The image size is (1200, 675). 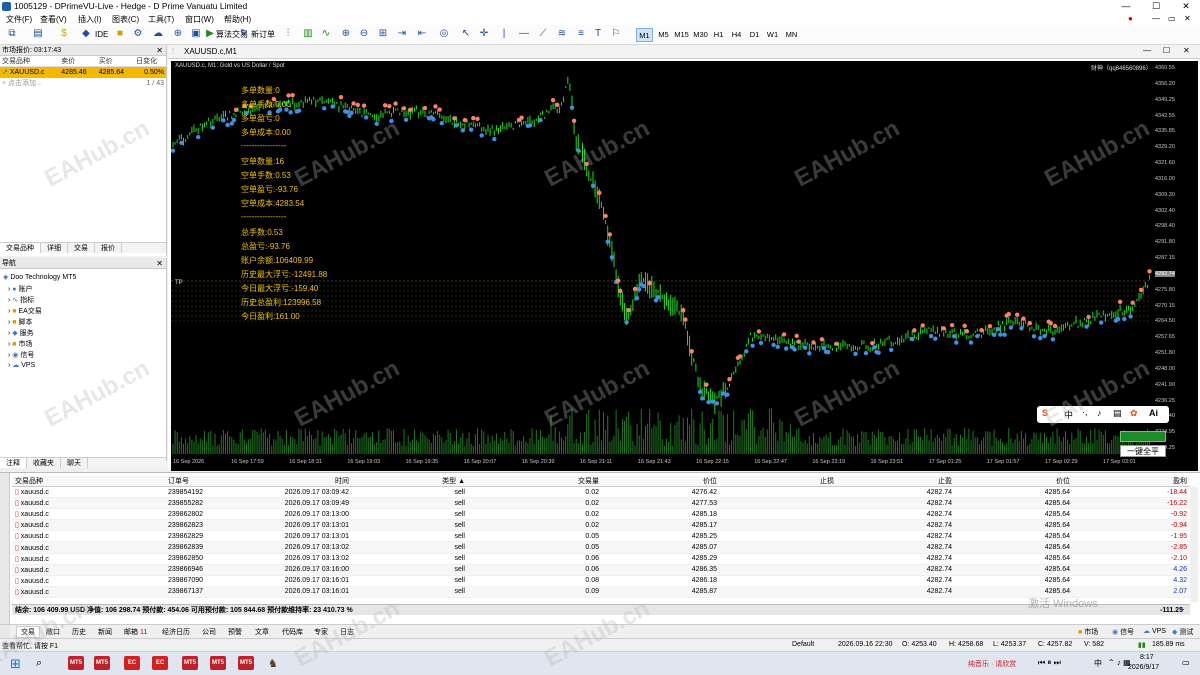 I want to click on keyboard-icon: ▤, so click(x=1117, y=413).